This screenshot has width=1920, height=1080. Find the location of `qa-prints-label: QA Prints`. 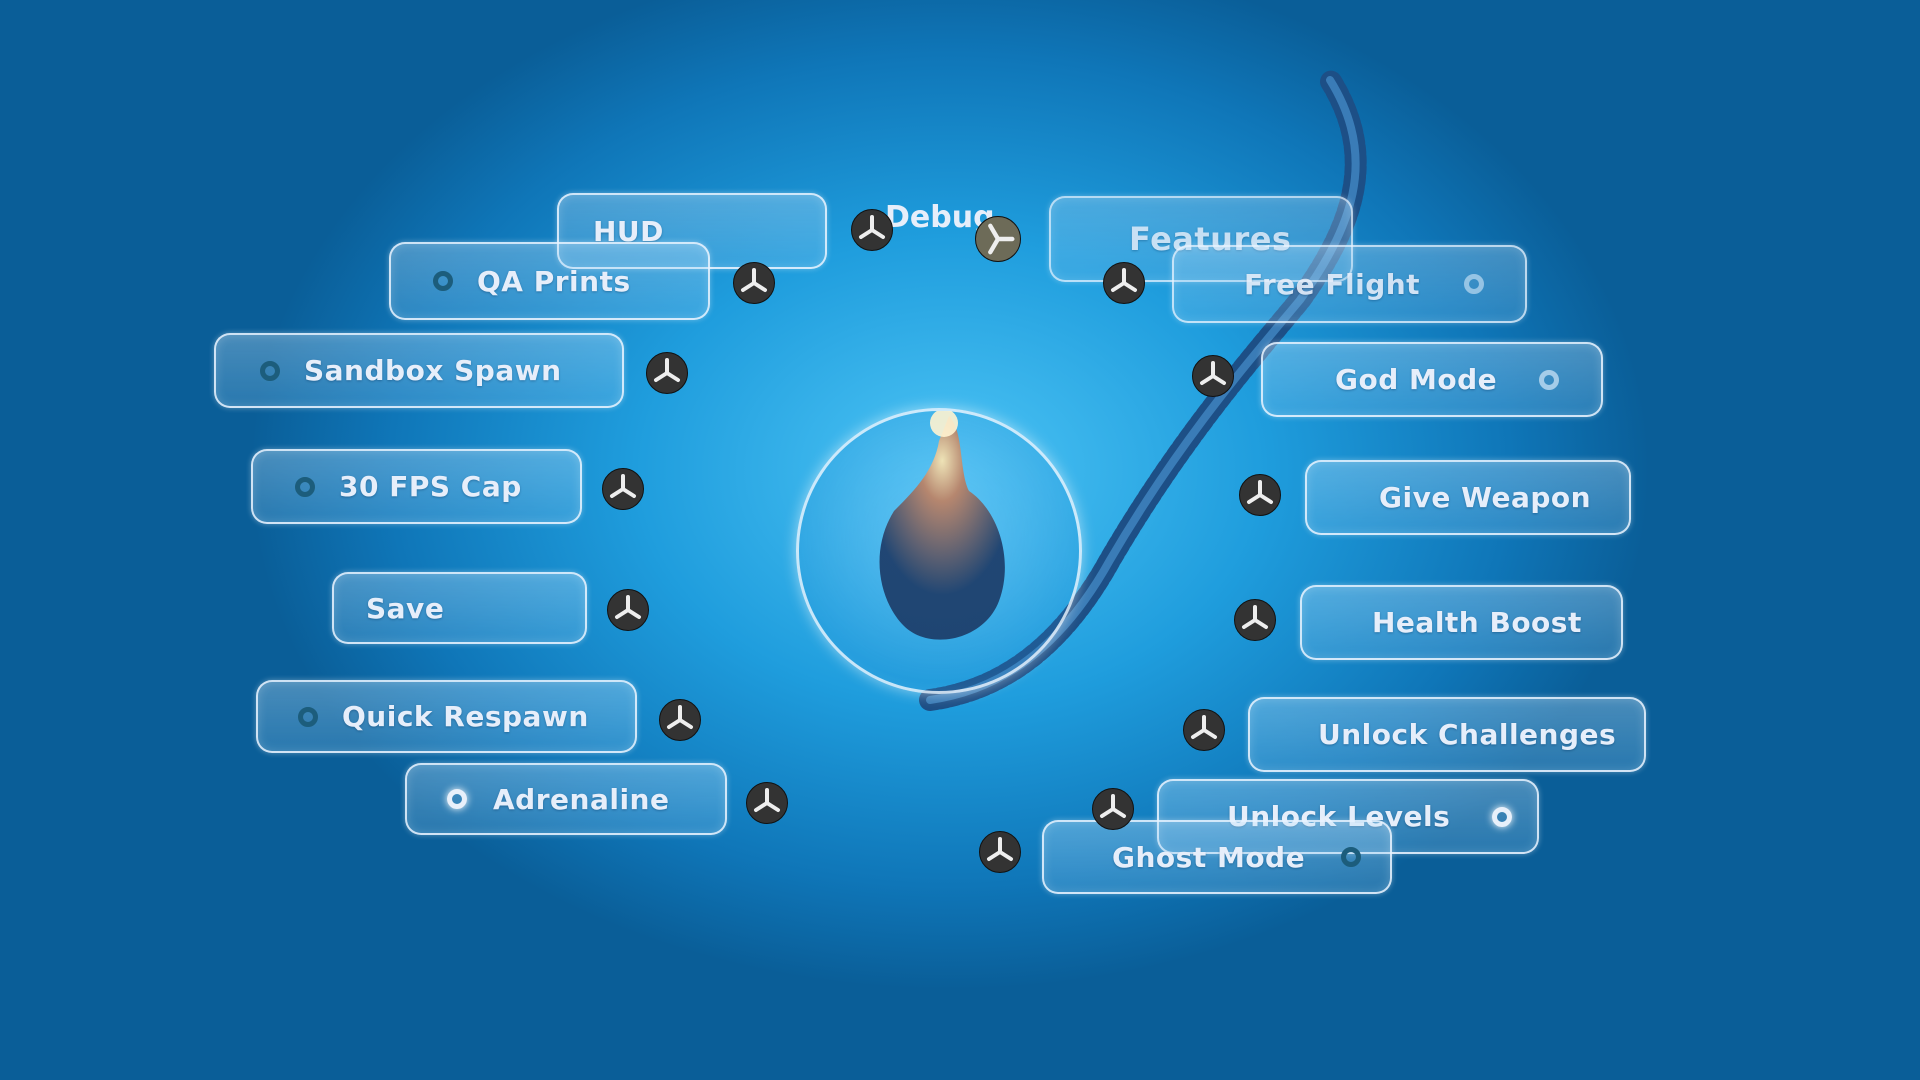

qa-prints-label: QA Prints is located at coordinates (554, 281).